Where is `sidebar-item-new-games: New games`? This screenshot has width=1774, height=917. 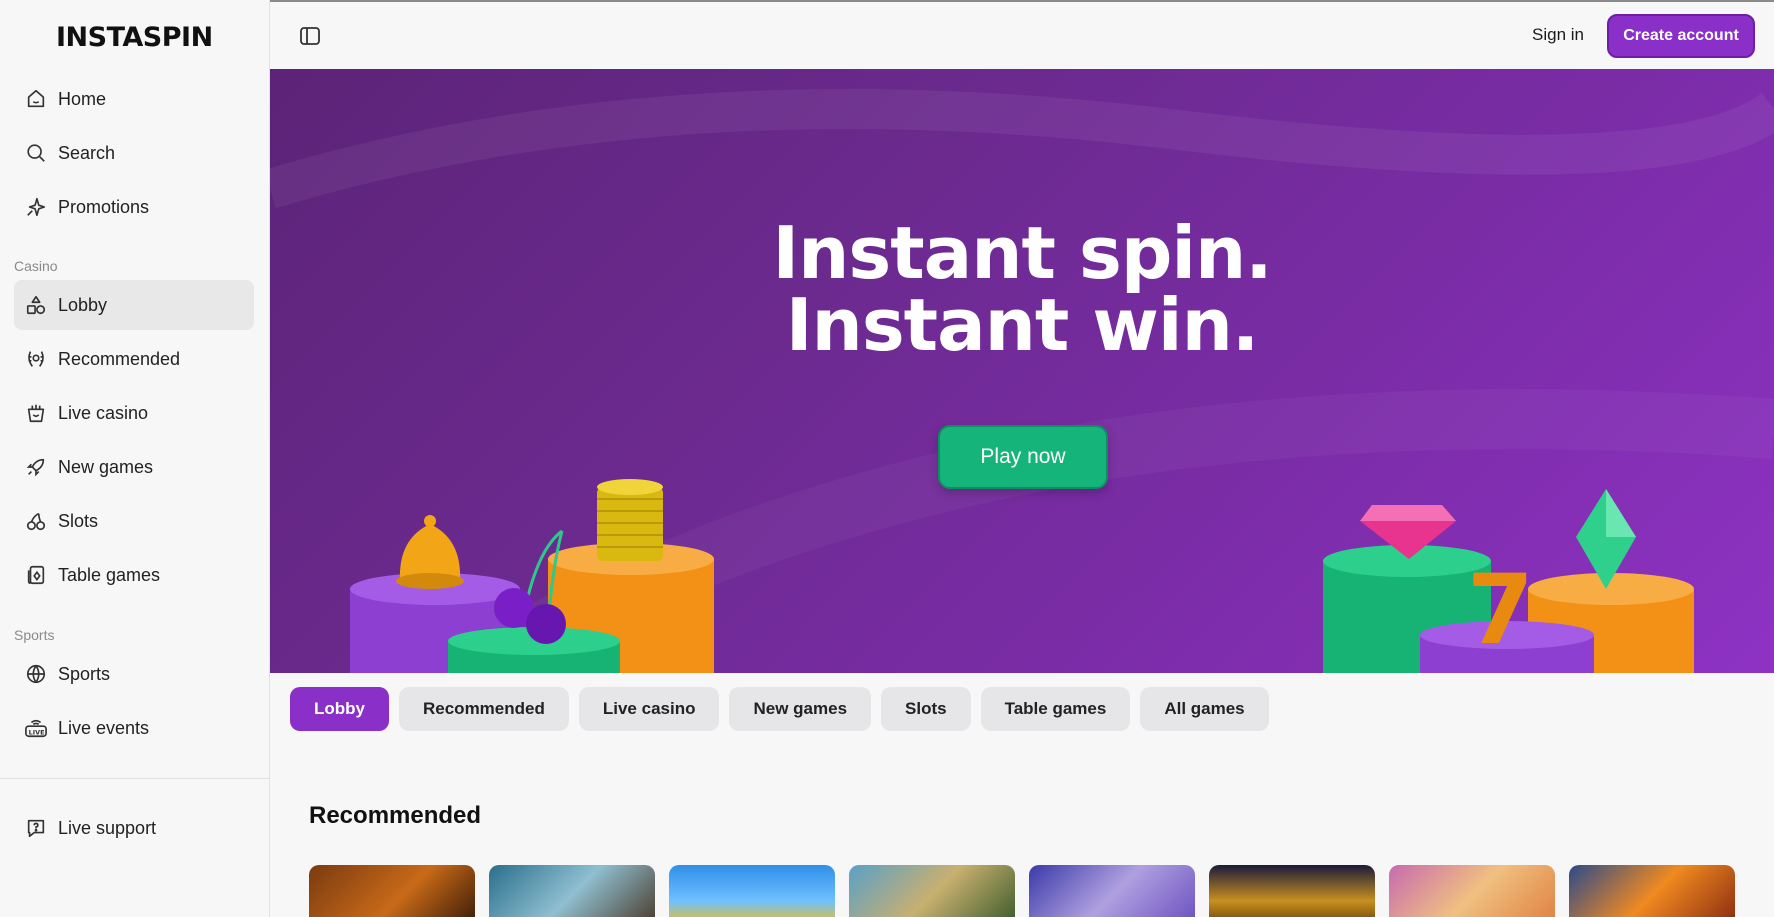
sidebar-item-new-games: New games is located at coordinates (134, 467).